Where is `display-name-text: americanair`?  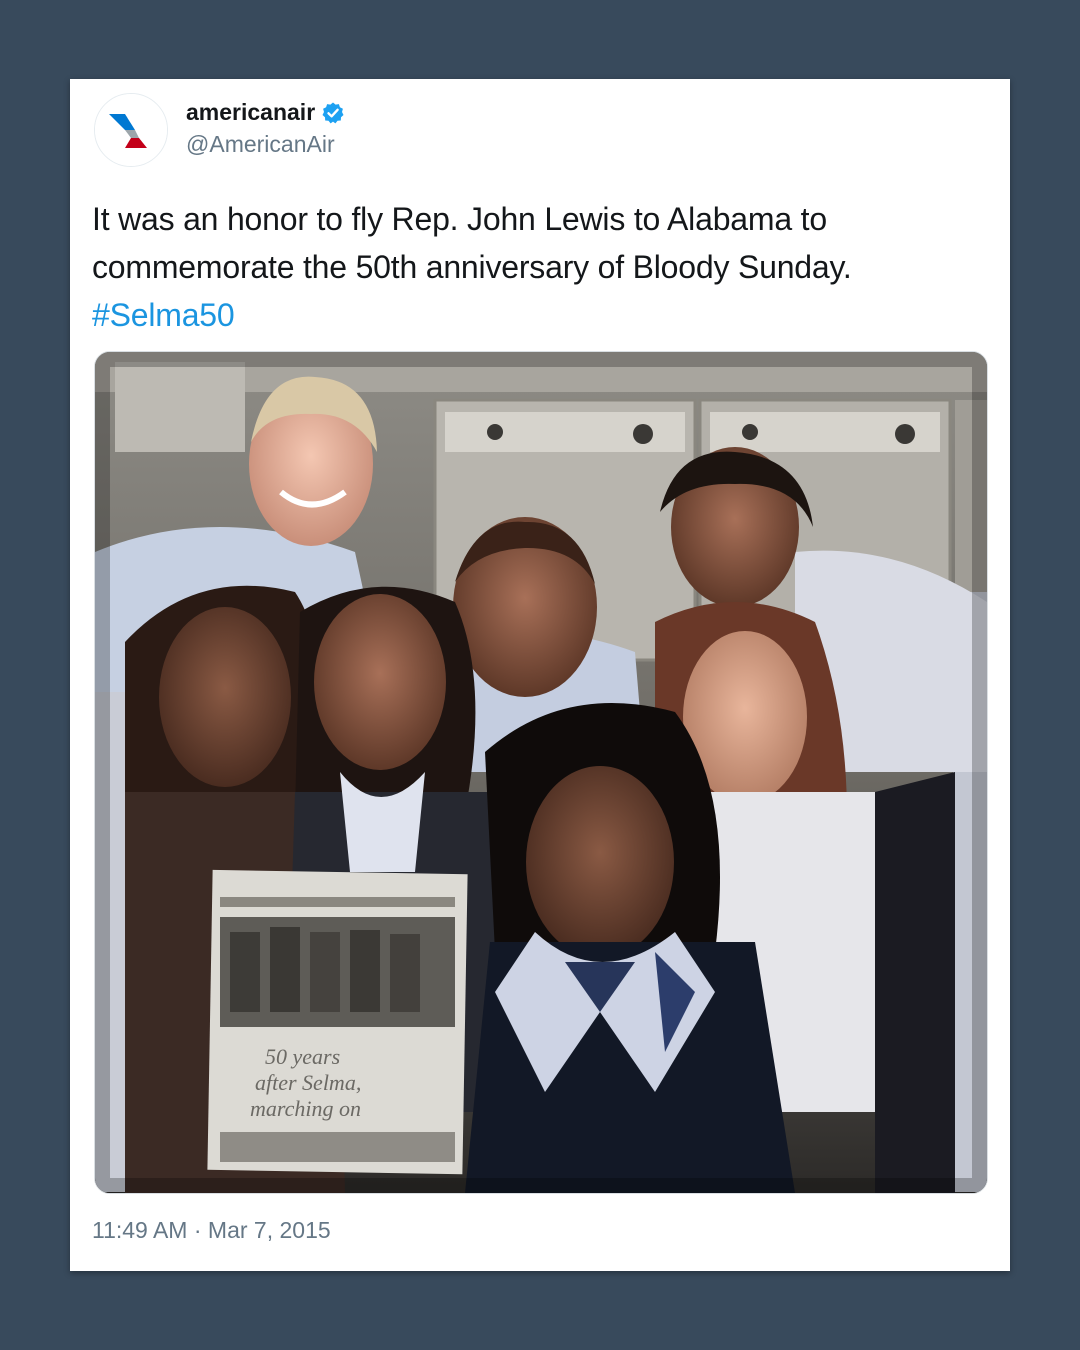
display-name-text: americanair is located at coordinates (250, 112).